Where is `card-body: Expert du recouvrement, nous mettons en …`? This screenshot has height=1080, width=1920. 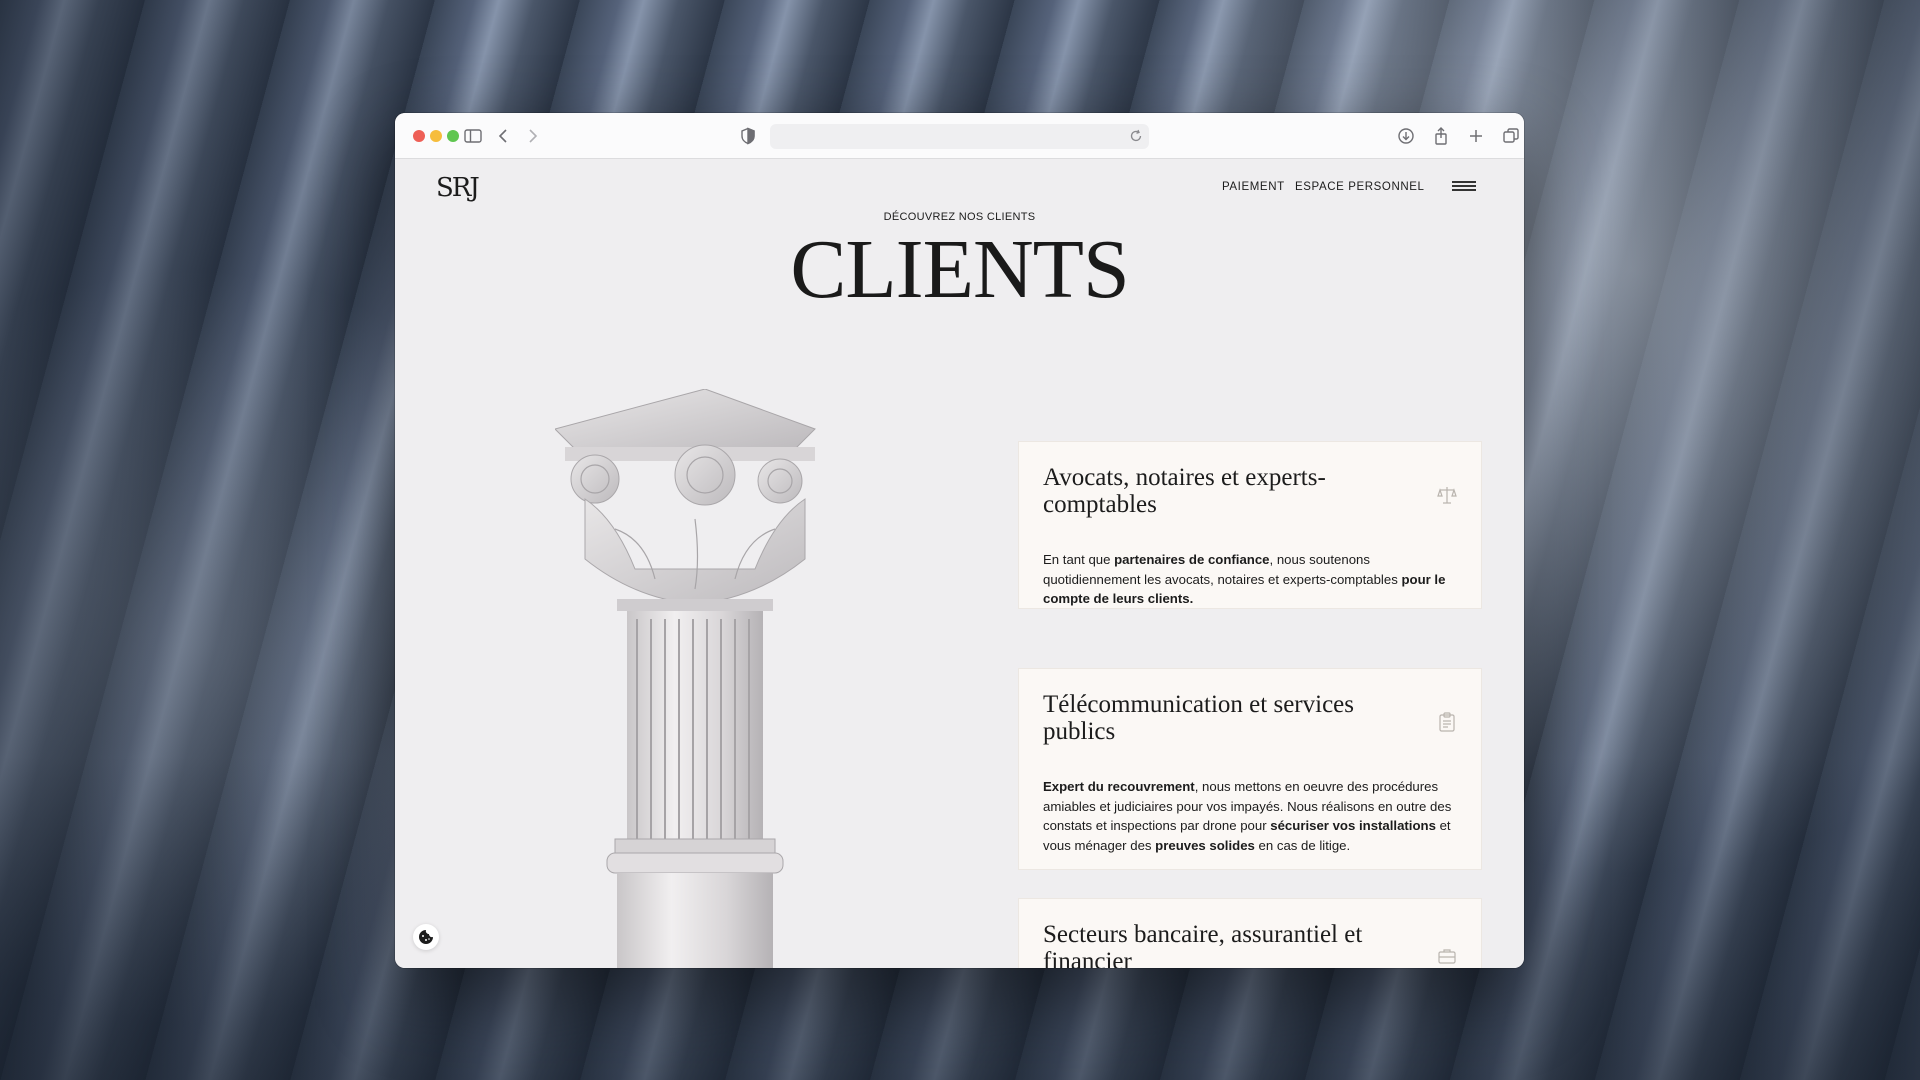 card-body: Expert du recouvrement, nous mettons en … is located at coordinates (1247, 816).